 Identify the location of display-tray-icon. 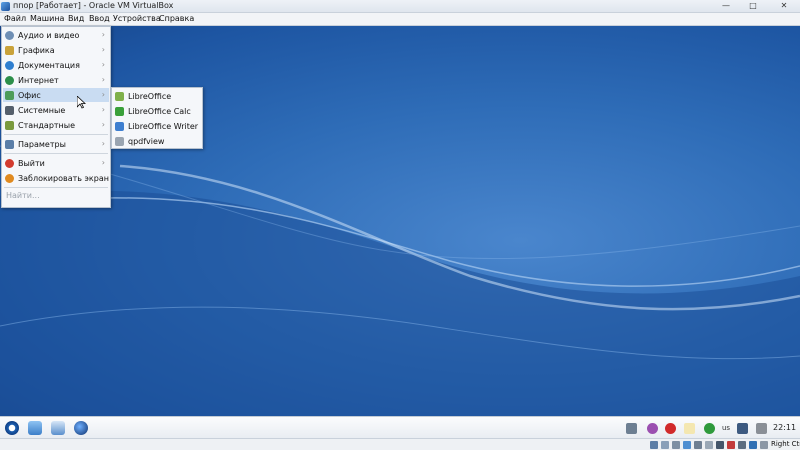
(742, 428).